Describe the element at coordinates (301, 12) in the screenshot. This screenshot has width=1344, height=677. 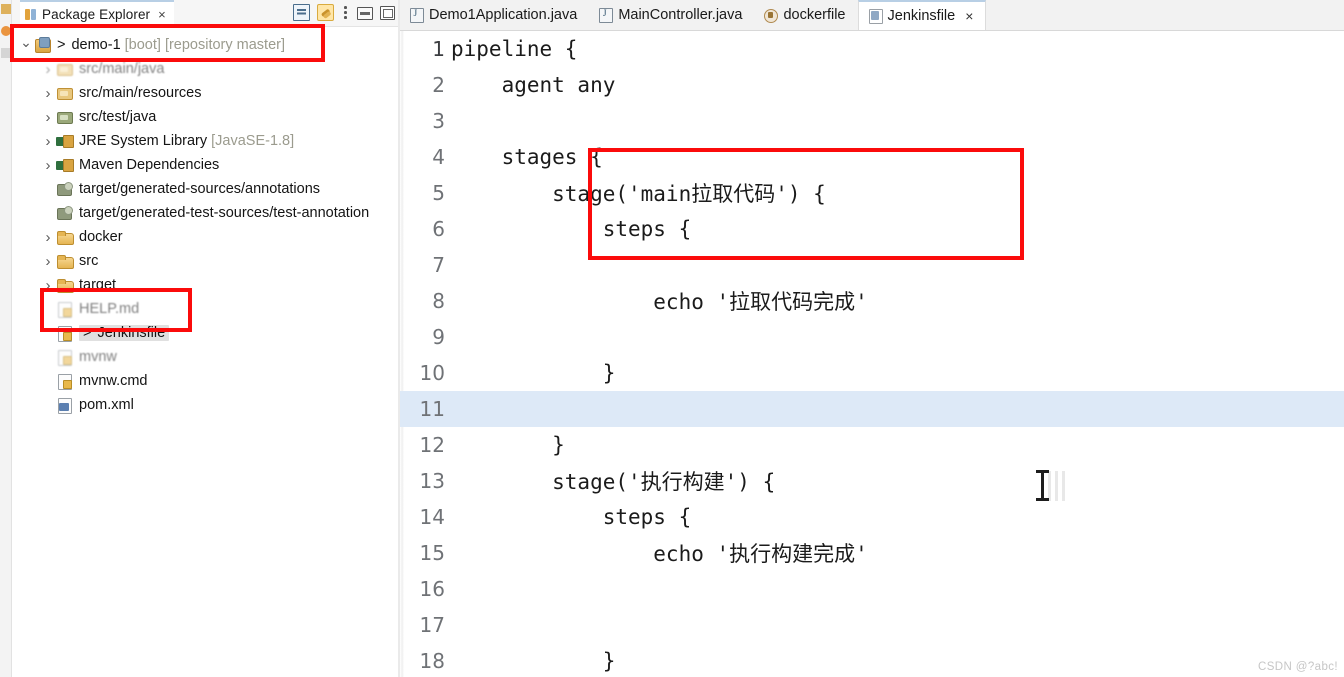
I see `collapse-all-icon` at that location.